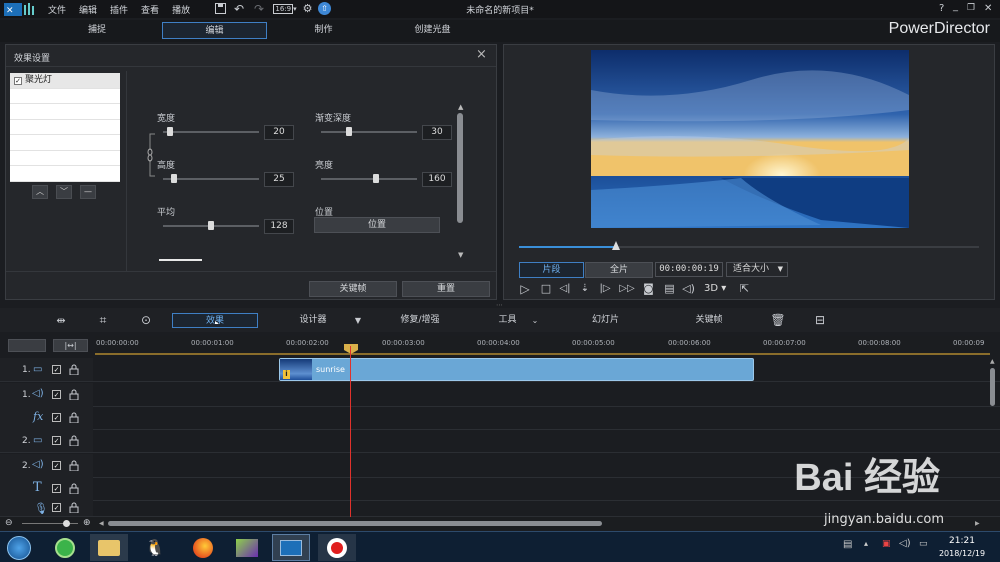 This screenshot has height=562, width=1000. Describe the element at coordinates (337, 547) in the screenshot. I see `taskbar-app-recorder` at that location.